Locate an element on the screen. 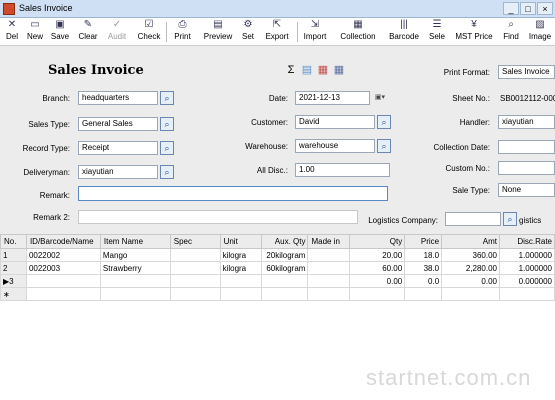  column-header: No. is located at coordinates (13, 241).